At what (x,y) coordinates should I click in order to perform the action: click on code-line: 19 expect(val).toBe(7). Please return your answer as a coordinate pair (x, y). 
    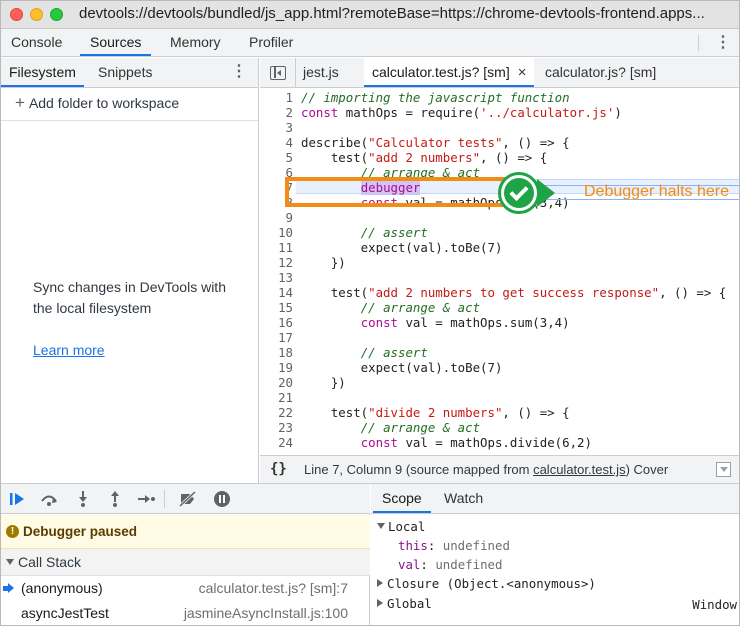
    Looking at the image, I should click on (499, 367).